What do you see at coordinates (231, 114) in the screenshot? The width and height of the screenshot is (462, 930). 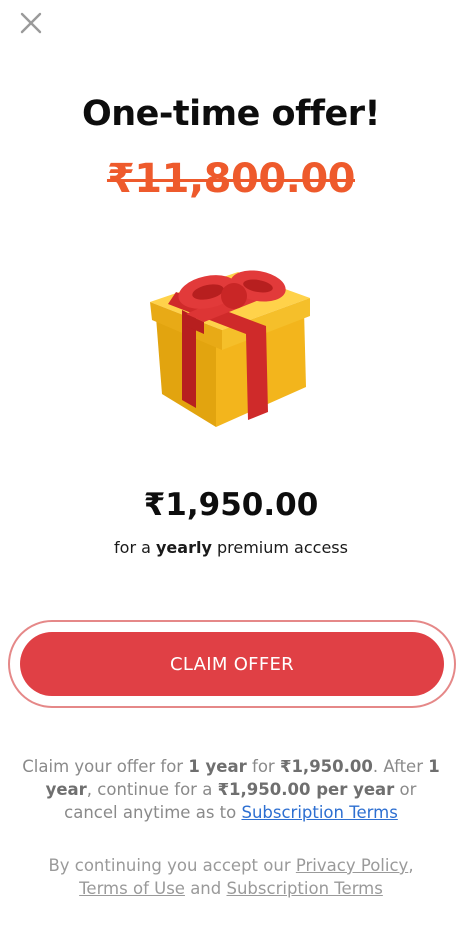 I see `offer-title: One-time offer!` at bounding box center [231, 114].